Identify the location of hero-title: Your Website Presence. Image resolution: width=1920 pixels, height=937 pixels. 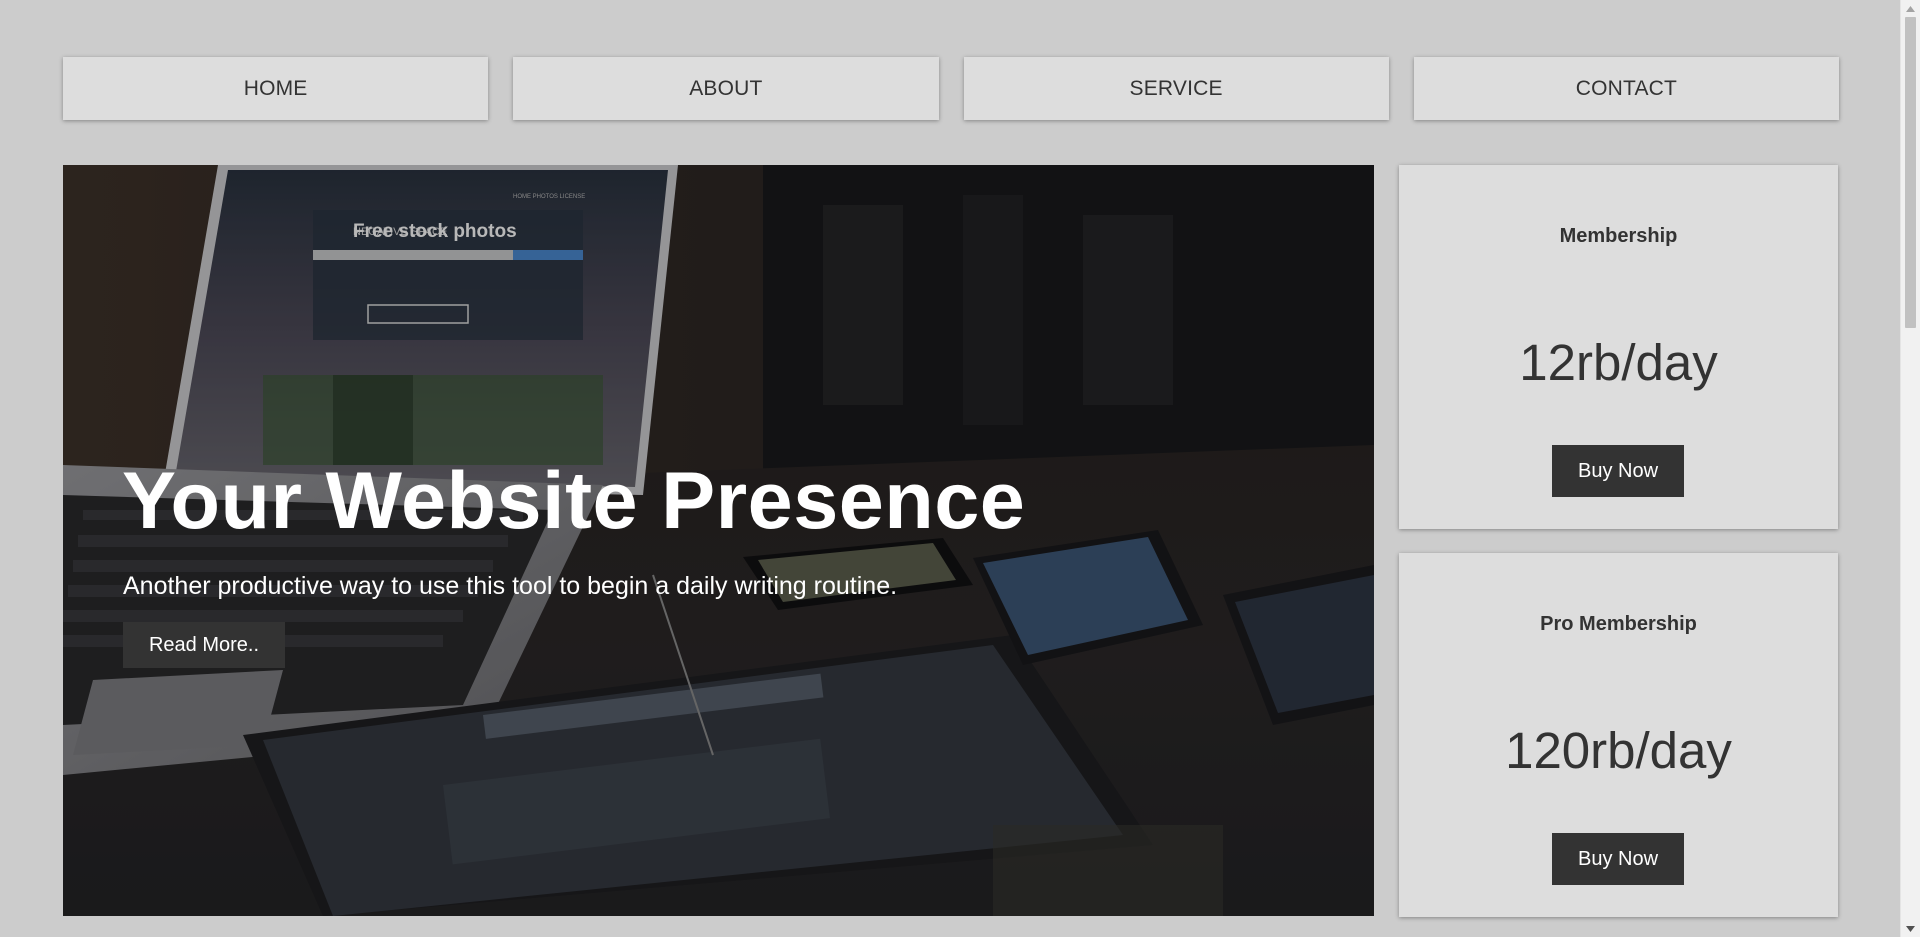
(574, 501).